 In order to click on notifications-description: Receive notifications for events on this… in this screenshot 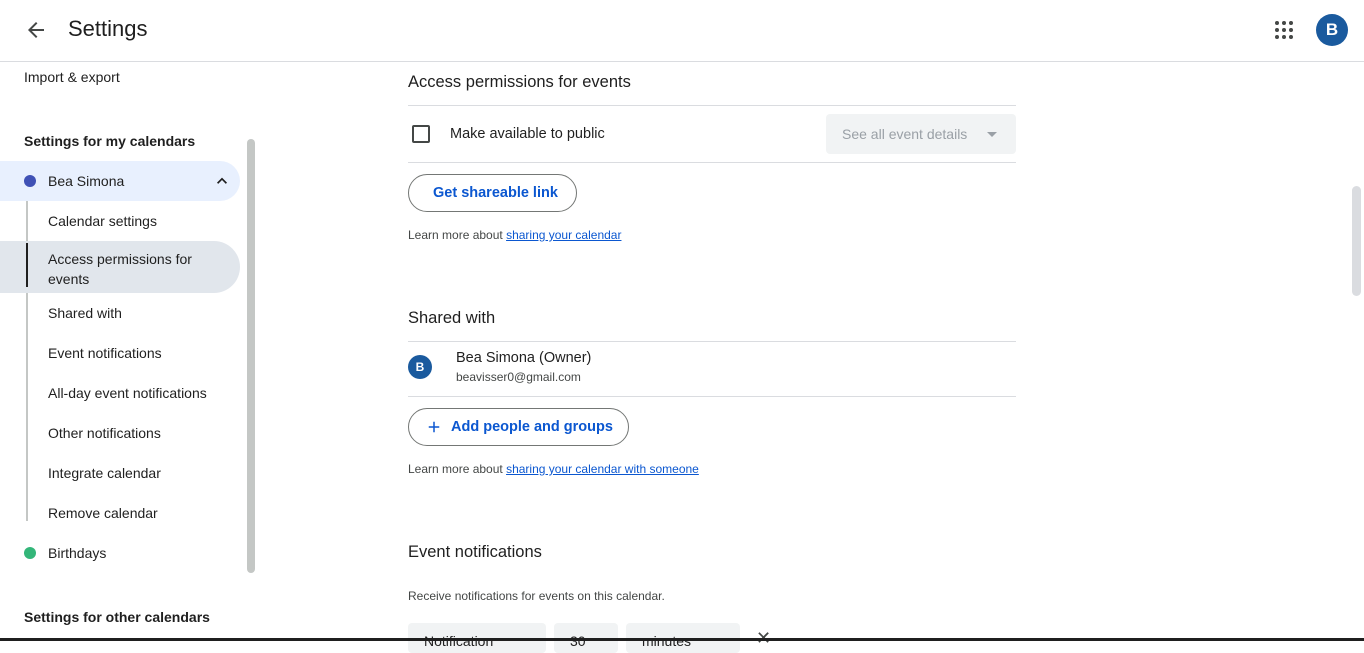, I will do `click(536, 596)`.